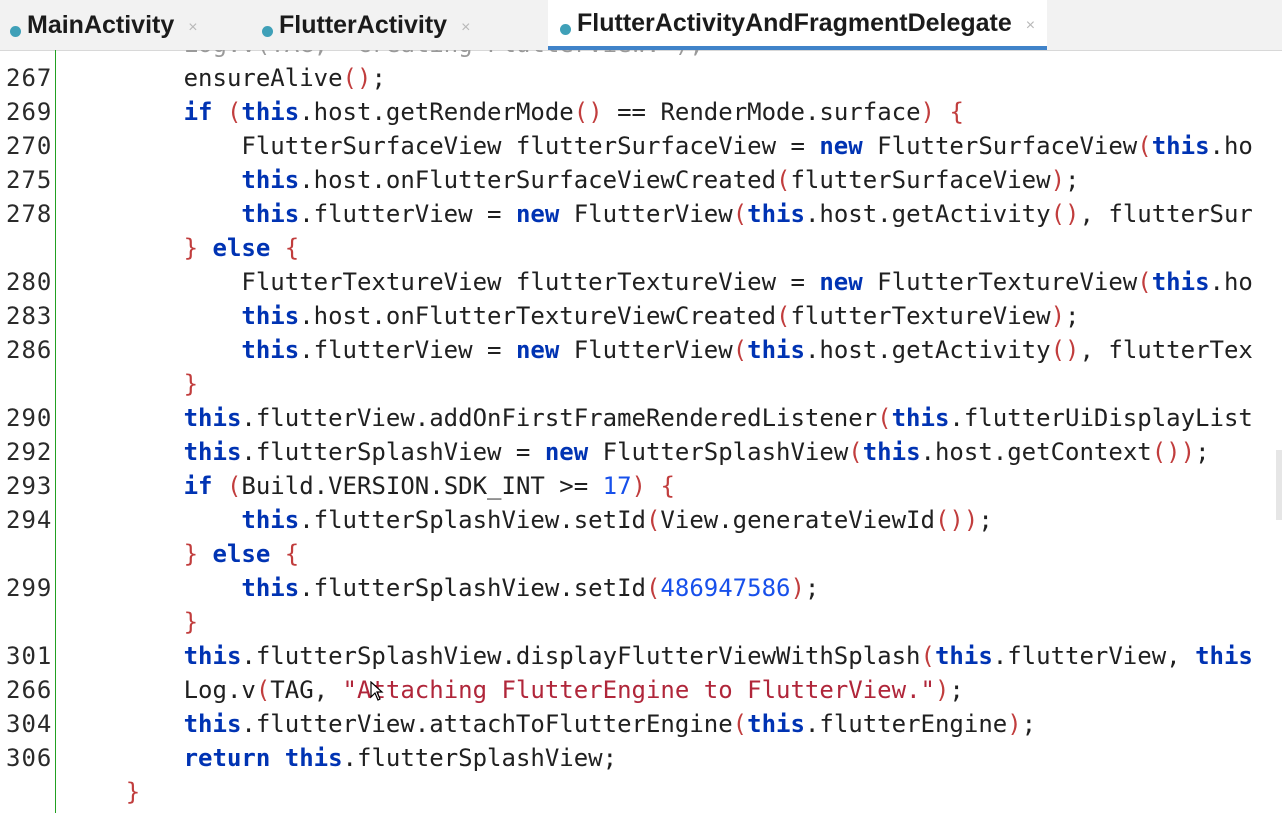  What do you see at coordinates (29, 656) in the screenshot?
I see `line-number: 301` at bounding box center [29, 656].